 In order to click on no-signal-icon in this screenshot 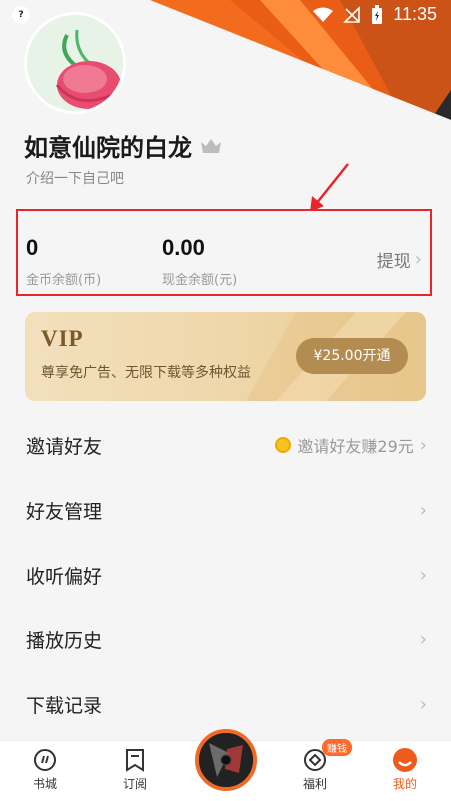, I will do `click(352, 14)`.